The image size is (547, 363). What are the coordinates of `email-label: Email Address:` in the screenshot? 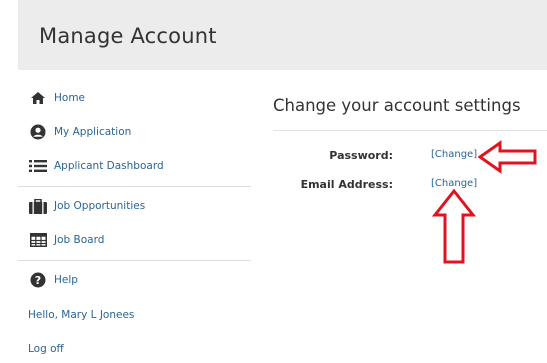 It's located at (346, 184).